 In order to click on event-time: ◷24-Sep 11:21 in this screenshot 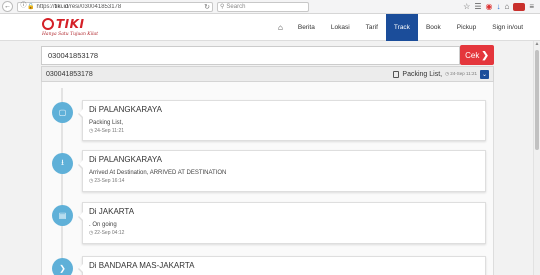, I will do `click(107, 131)`.